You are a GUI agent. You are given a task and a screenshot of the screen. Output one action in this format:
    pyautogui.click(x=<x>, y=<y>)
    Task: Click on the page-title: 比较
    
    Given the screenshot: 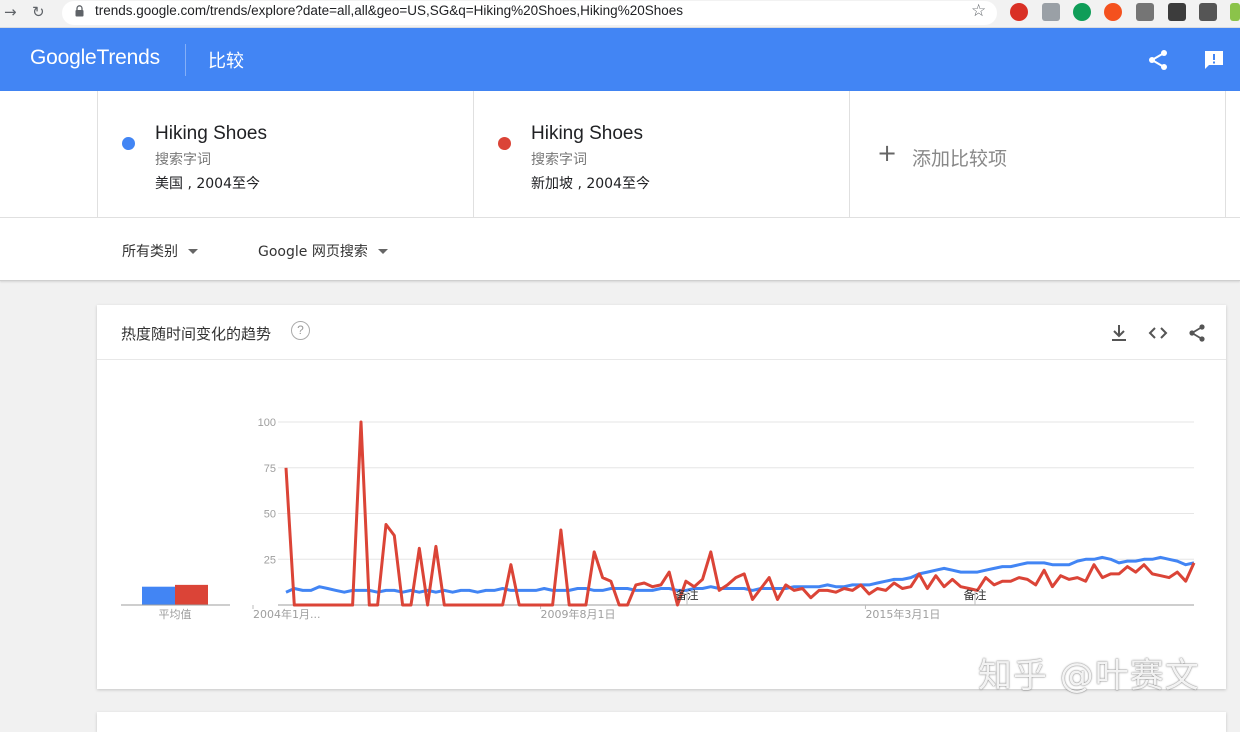 What is the action you would take?
    pyautogui.click(x=226, y=61)
    